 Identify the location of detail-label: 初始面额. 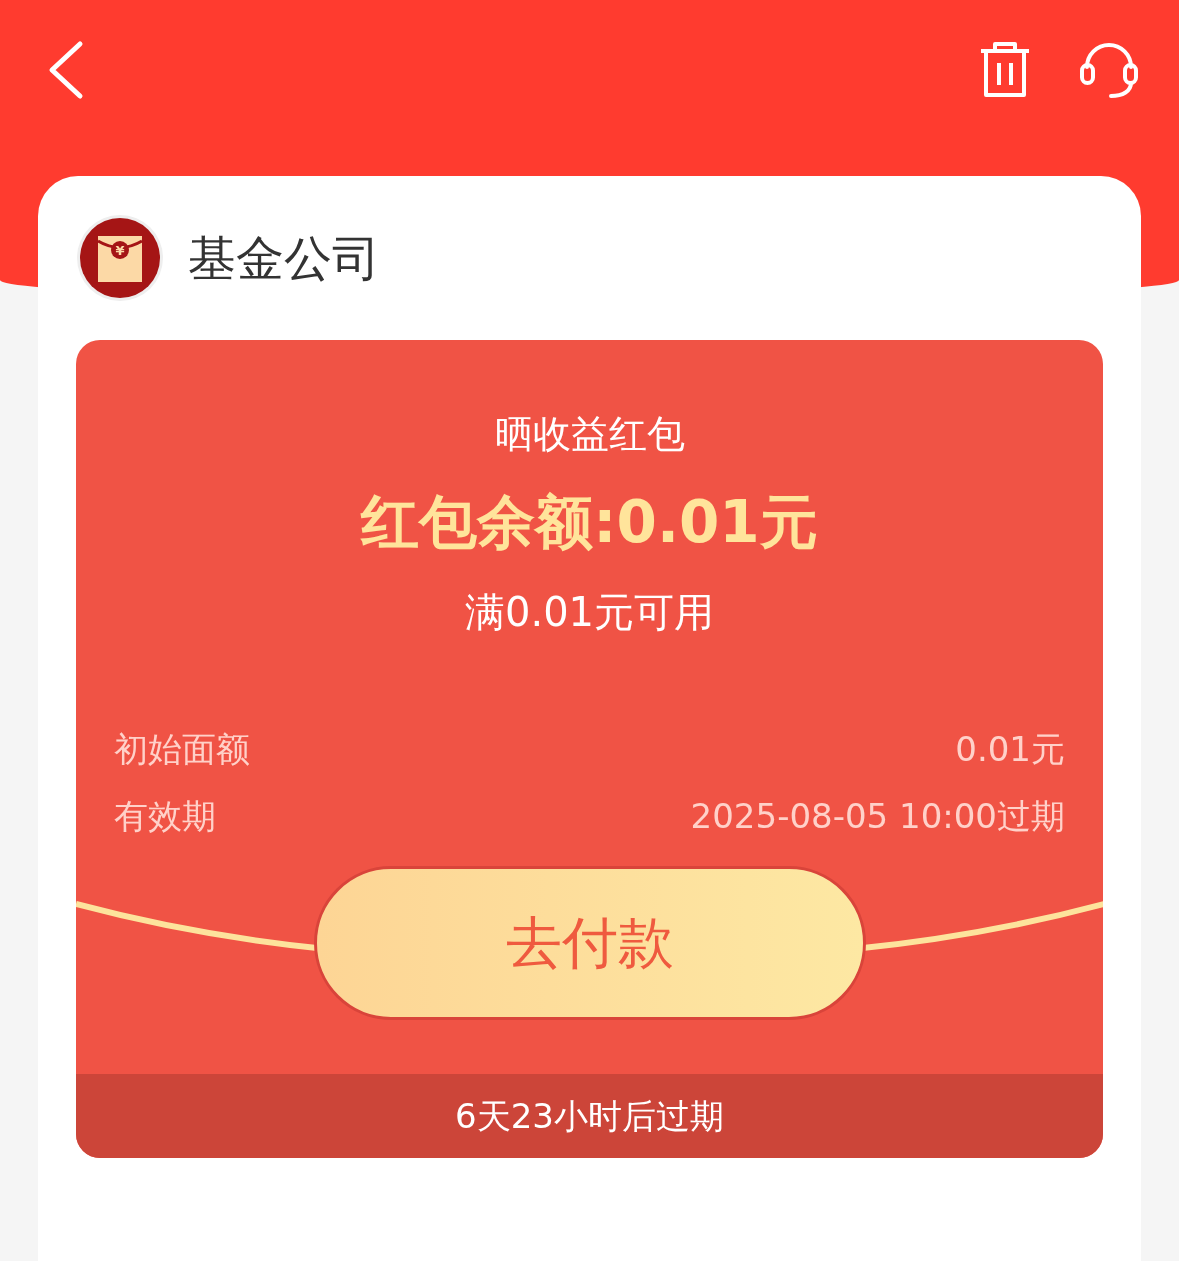
(182, 749).